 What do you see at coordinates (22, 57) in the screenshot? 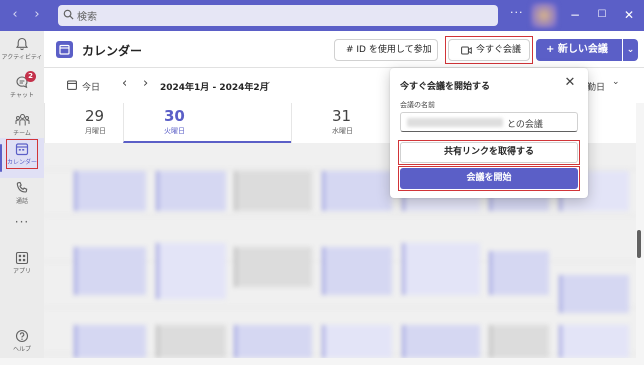
I see `rail-label-activity: アクティビティ` at bounding box center [22, 57].